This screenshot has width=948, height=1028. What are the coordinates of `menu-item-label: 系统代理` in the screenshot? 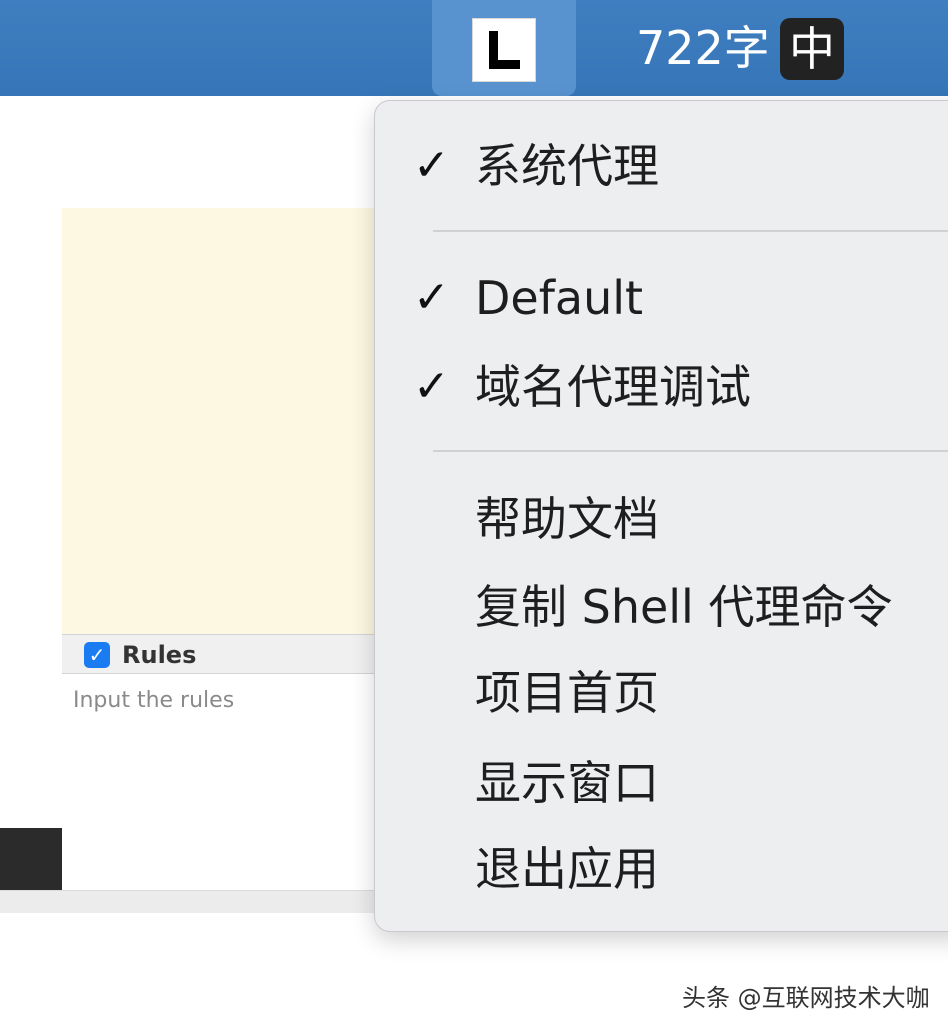 It's located at (567, 166).